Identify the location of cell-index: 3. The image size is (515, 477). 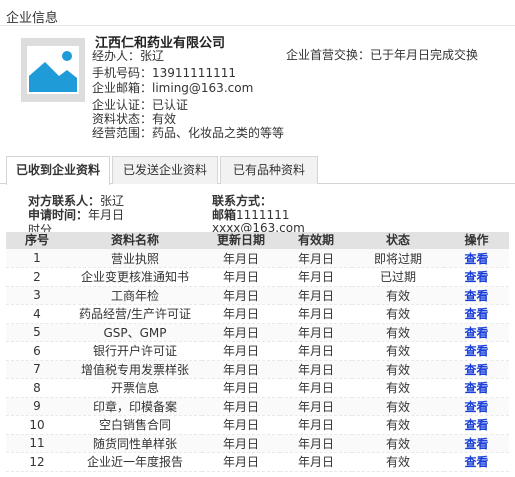
(37, 295).